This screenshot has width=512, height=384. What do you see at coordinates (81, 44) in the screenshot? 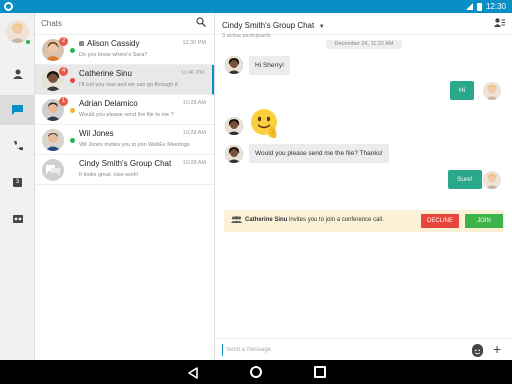
I see `lock-icon` at bounding box center [81, 44].